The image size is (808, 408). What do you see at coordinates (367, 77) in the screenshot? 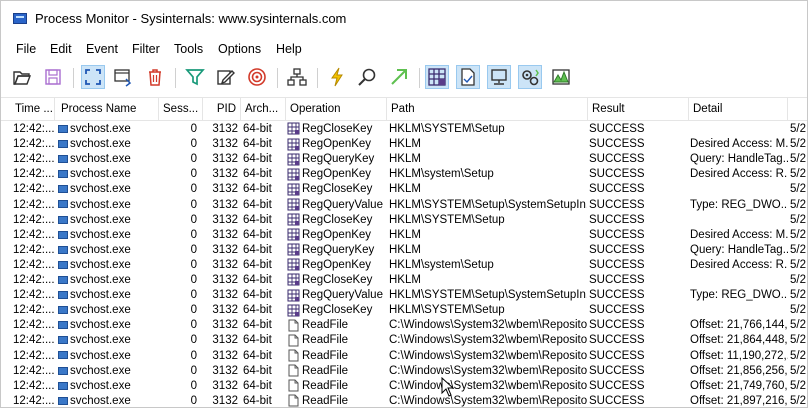
I see `find-button` at bounding box center [367, 77].